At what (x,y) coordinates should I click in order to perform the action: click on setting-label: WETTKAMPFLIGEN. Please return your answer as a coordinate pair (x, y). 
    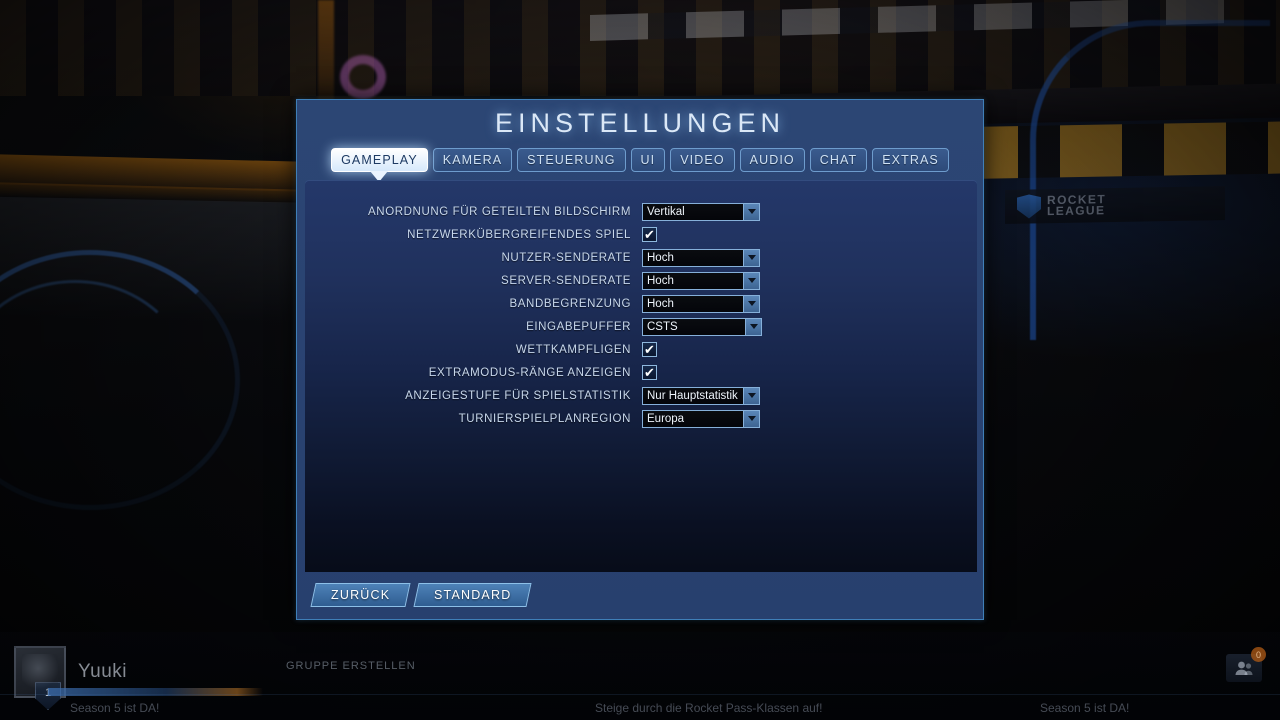
    Looking at the image, I should click on (573, 349).